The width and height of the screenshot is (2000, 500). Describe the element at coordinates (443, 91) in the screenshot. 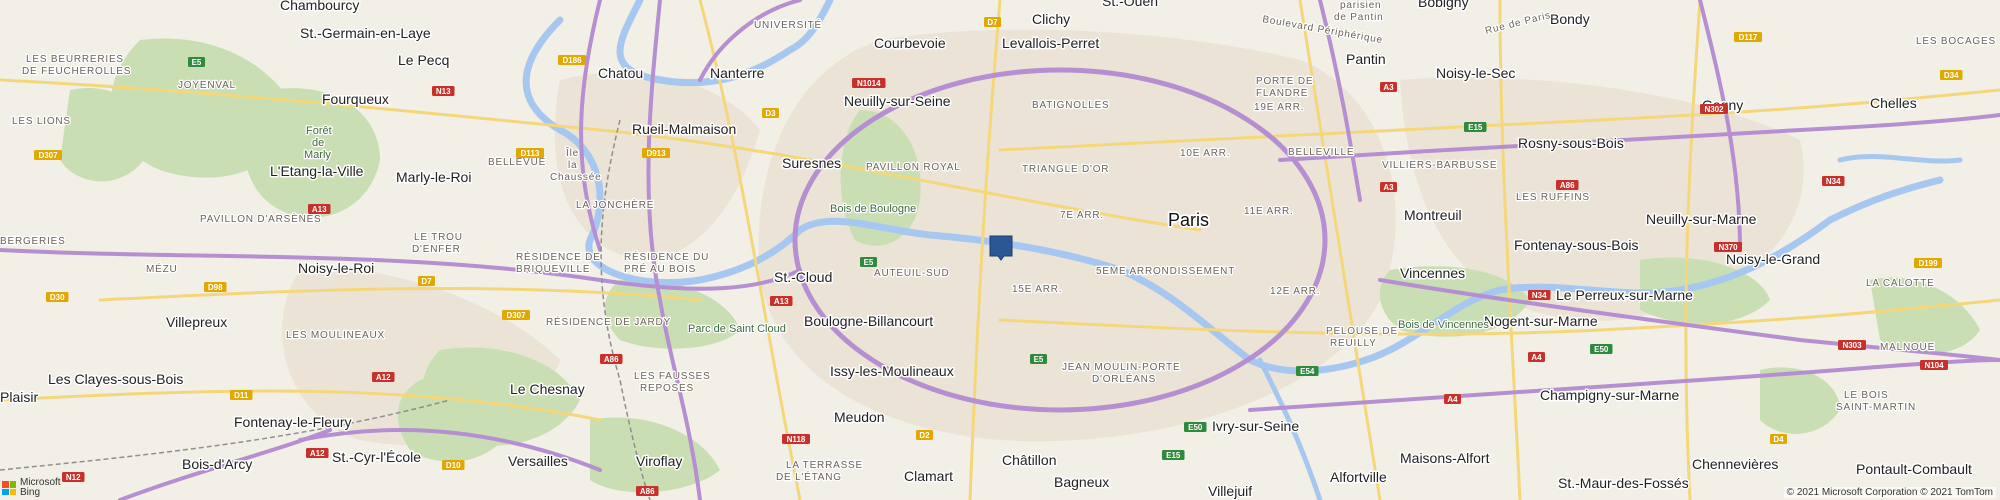

I see `road-shield-n13: N13` at that location.